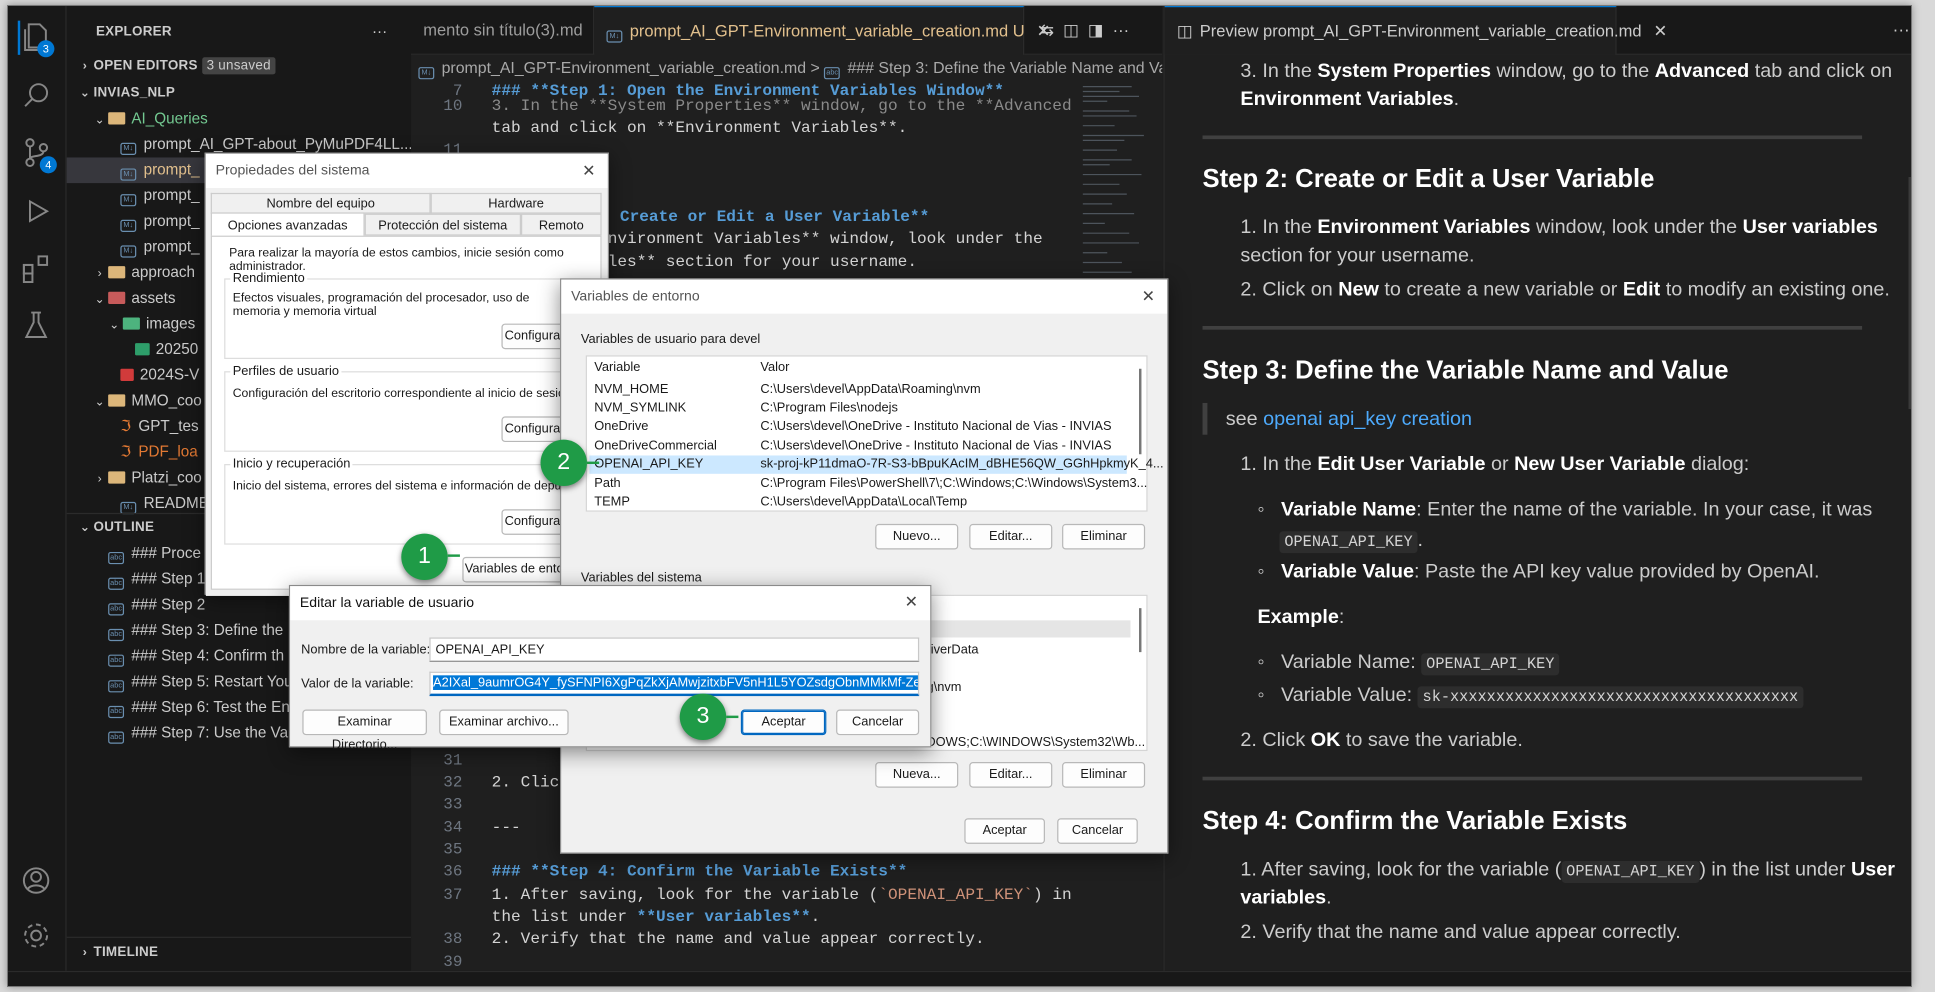  Describe the element at coordinates (1349, 694) in the screenshot. I see `text-span: Variable Value:` at that location.